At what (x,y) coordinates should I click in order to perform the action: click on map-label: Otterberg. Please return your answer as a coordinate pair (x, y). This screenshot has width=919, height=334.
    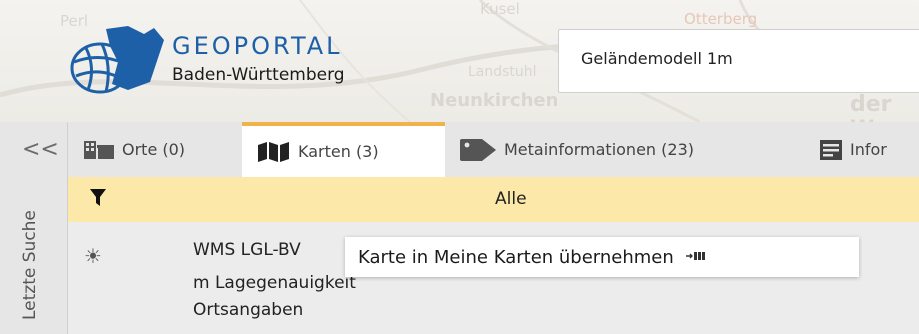
    Looking at the image, I should click on (721, 19).